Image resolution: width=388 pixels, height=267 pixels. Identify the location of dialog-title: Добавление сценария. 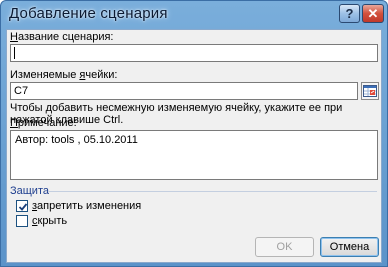
(88, 13).